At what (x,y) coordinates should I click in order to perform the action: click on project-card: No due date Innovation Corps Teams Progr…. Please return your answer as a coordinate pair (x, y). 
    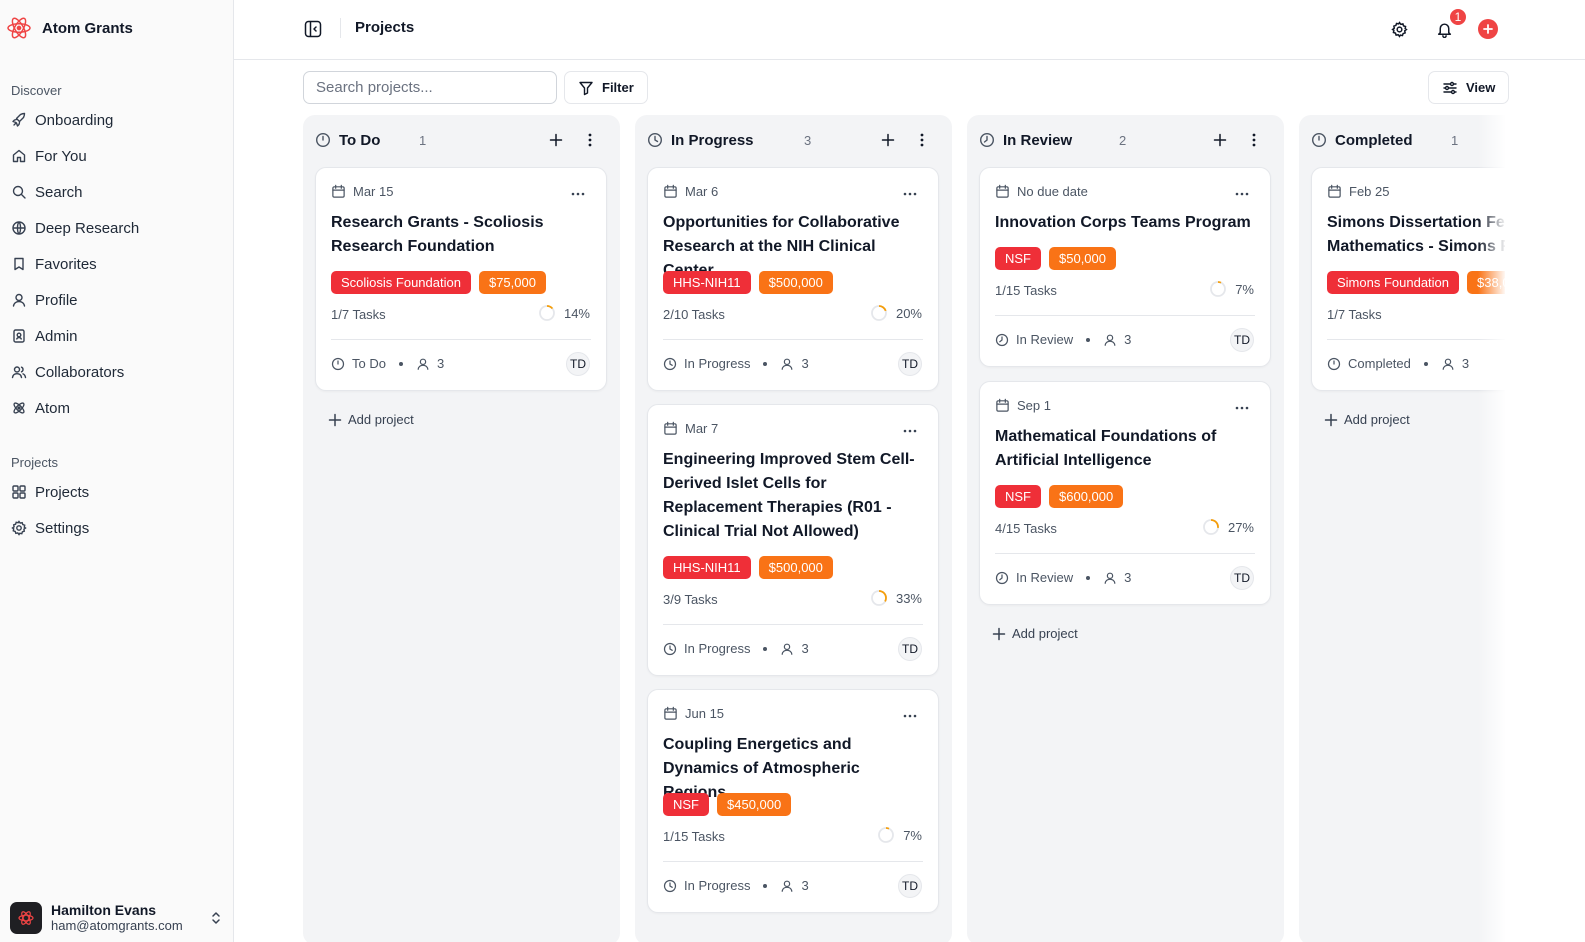
    Looking at the image, I should click on (1125, 267).